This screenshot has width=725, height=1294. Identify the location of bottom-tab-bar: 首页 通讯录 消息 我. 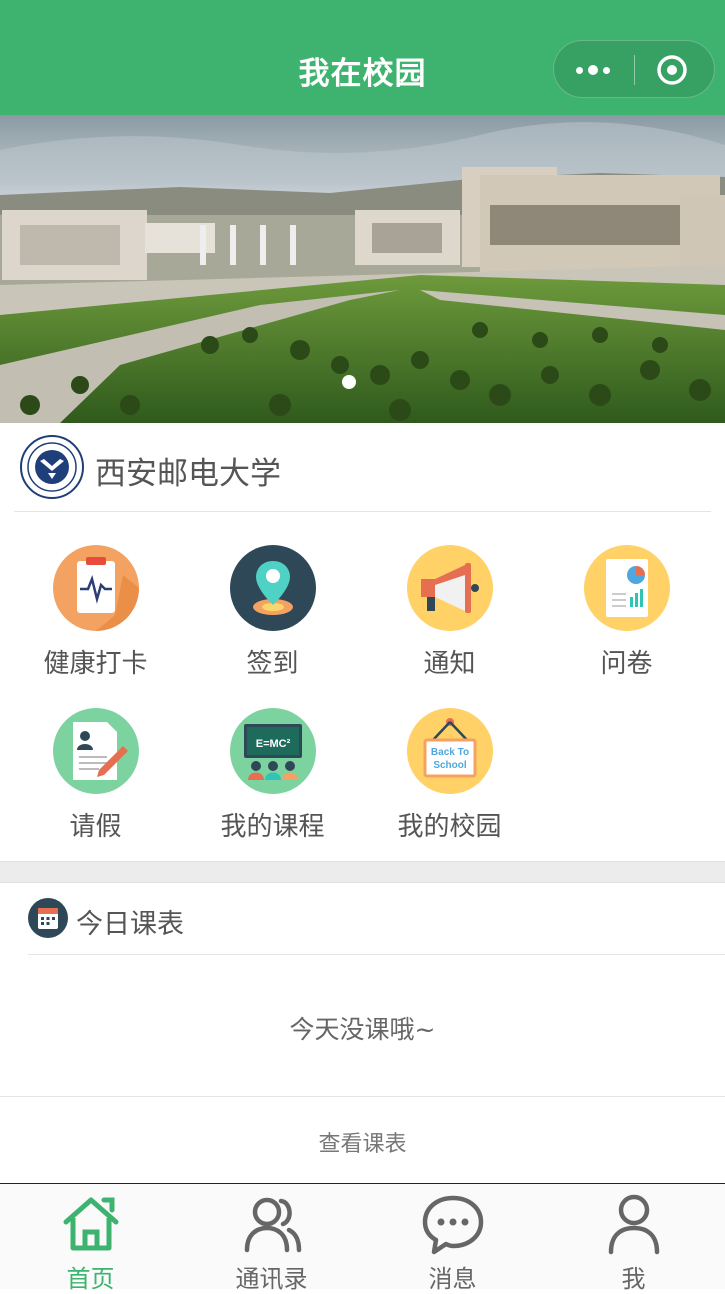
(362, 1238).